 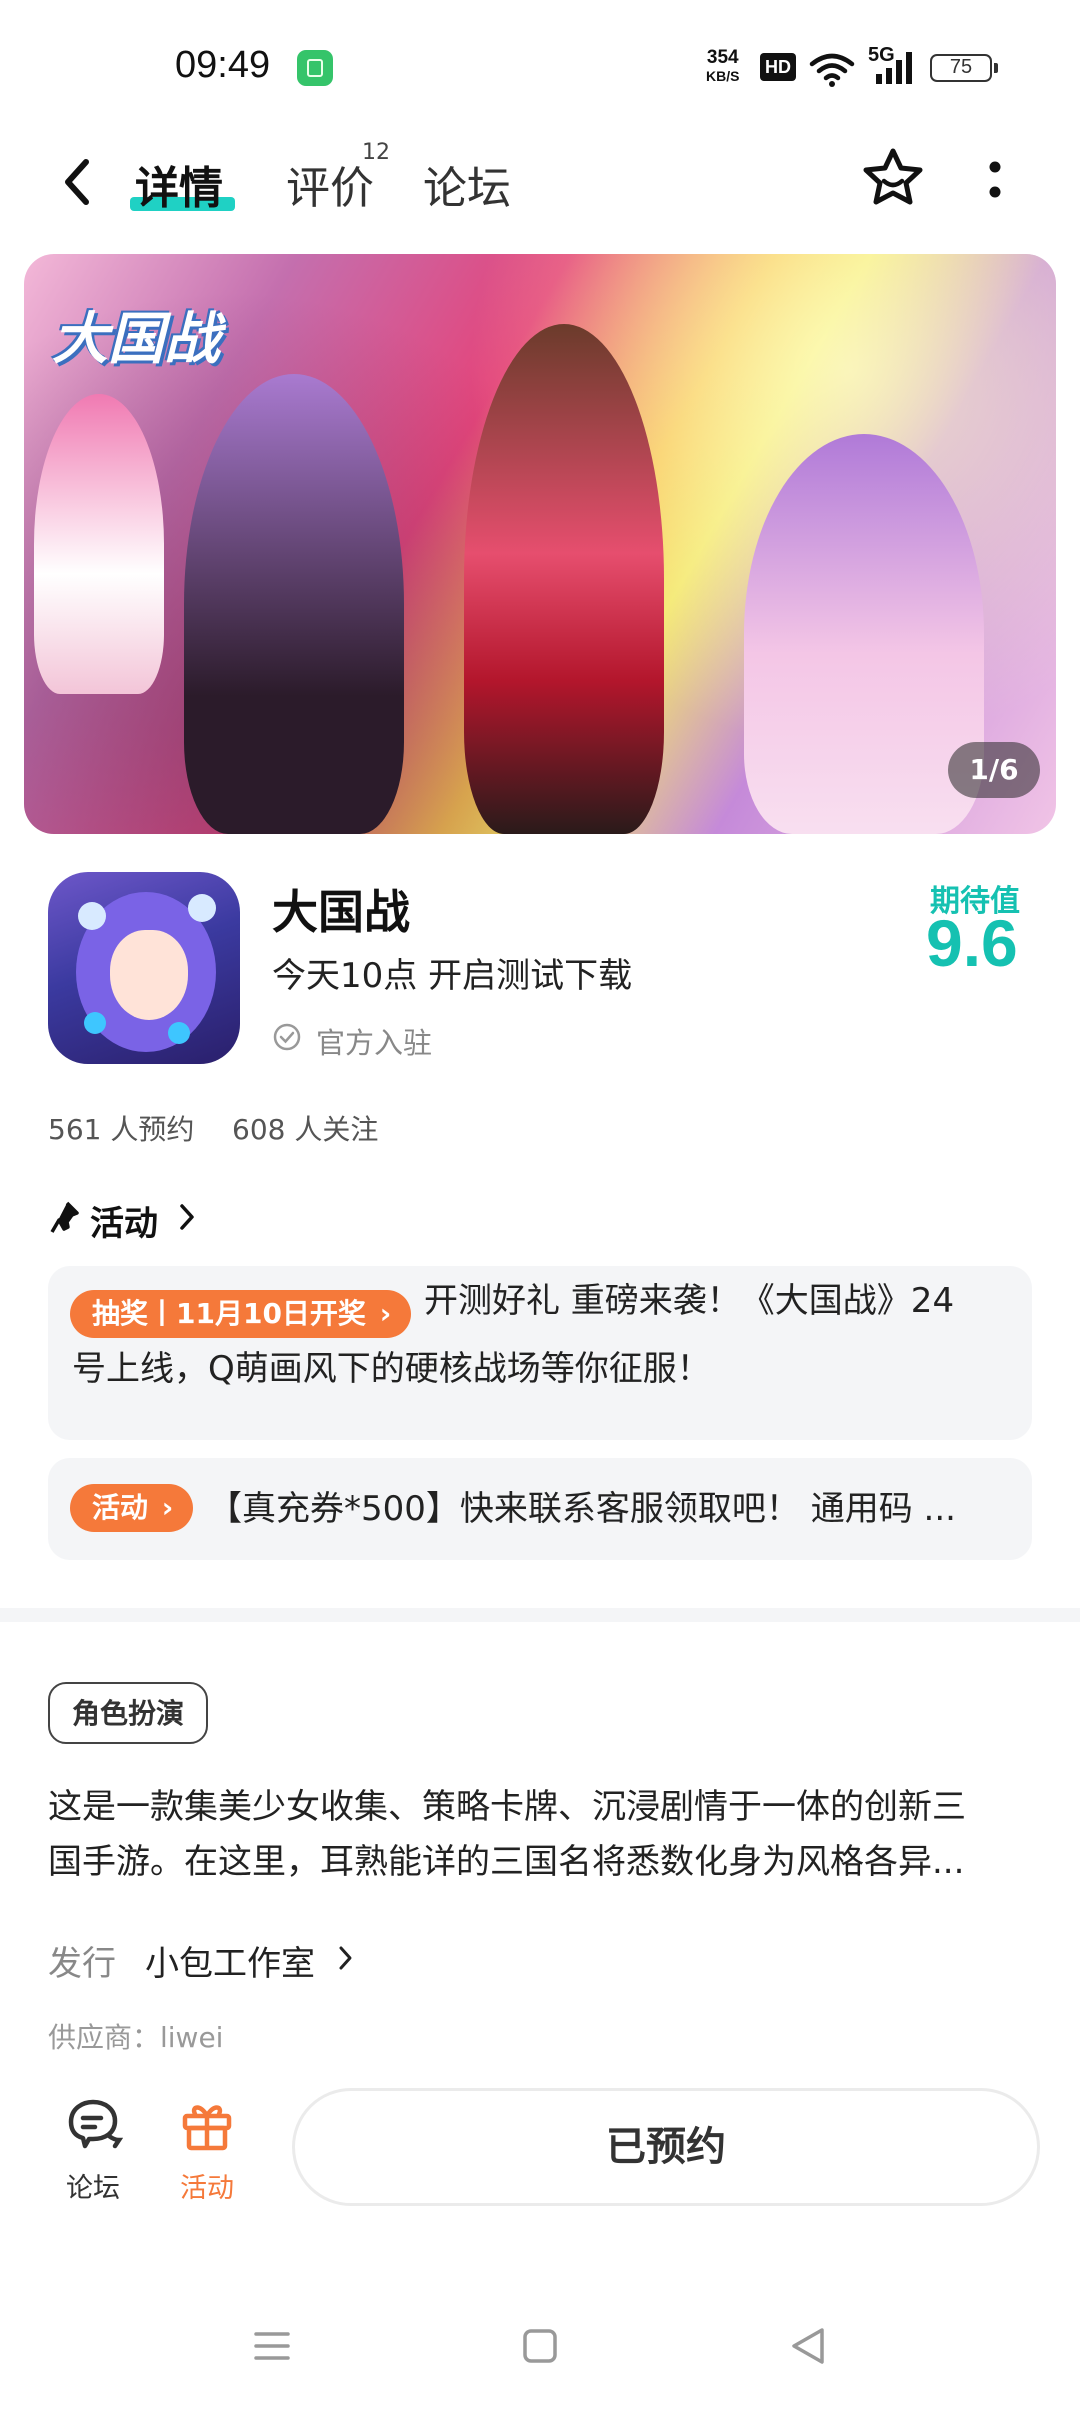 I want to click on description-line1: 这是一款集美少女收集、策略卡牌、沉浸剧情于一体的创新三, so click(x=507, y=1807).